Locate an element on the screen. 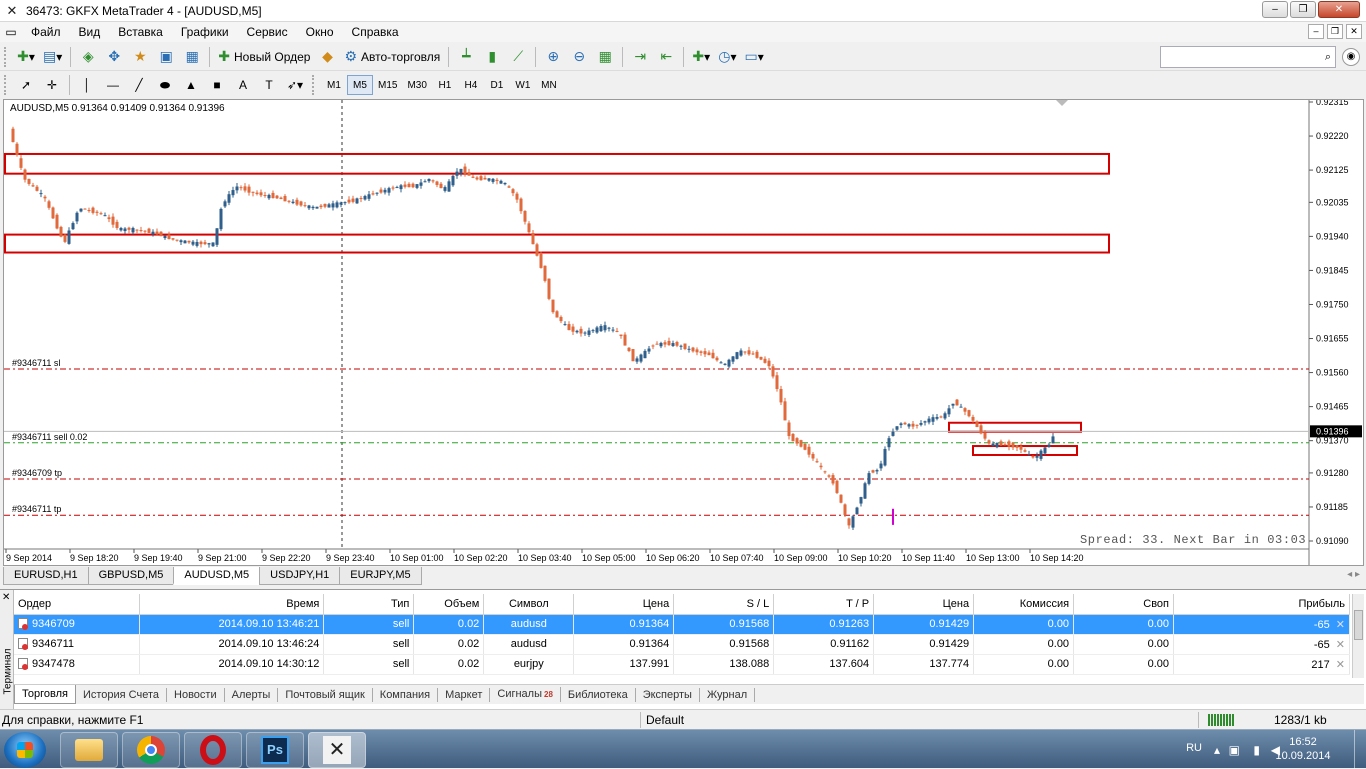 The width and height of the screenshot is (1366, 769). clock: 16:52 10.09.2014 is located at coordinates (1303, 749).